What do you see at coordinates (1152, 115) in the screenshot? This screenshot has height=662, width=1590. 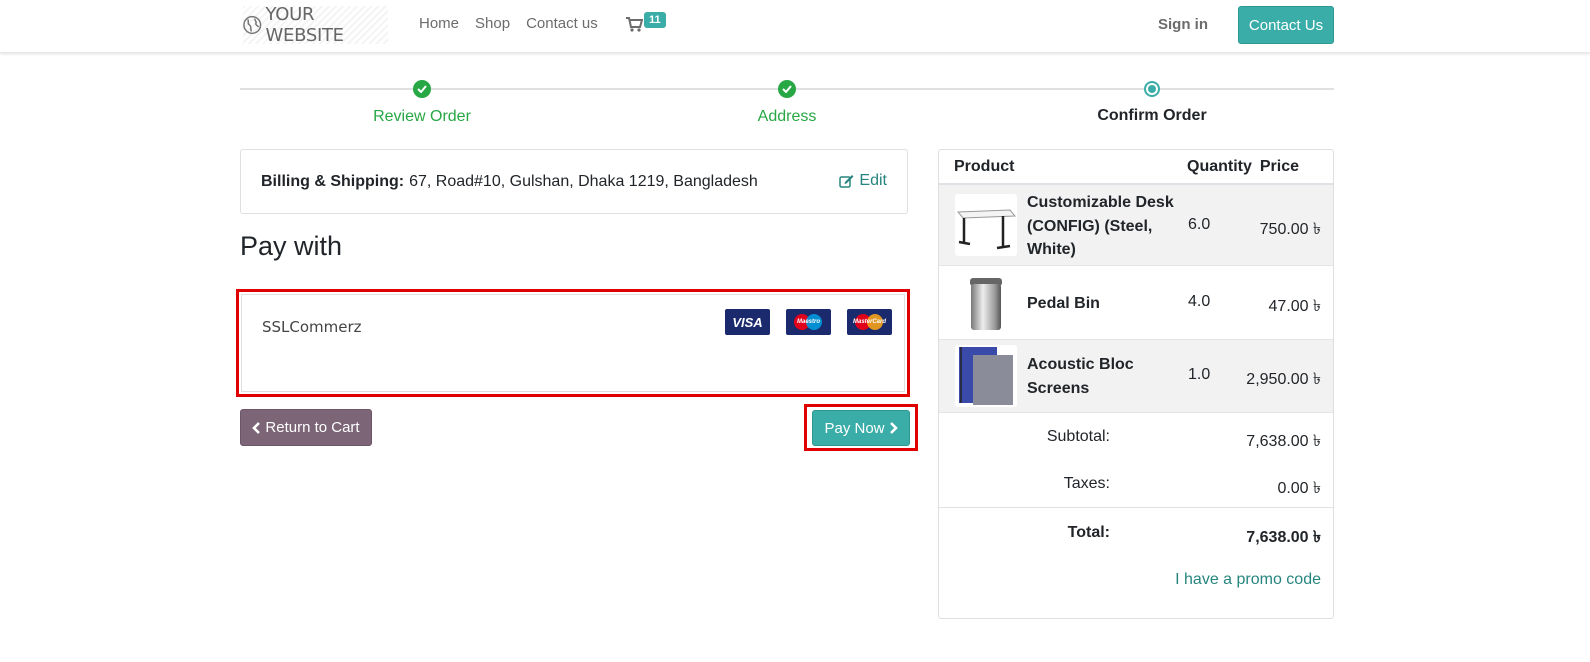 I see `step-label: Confirm Order` at bounding box center [1152, 115].